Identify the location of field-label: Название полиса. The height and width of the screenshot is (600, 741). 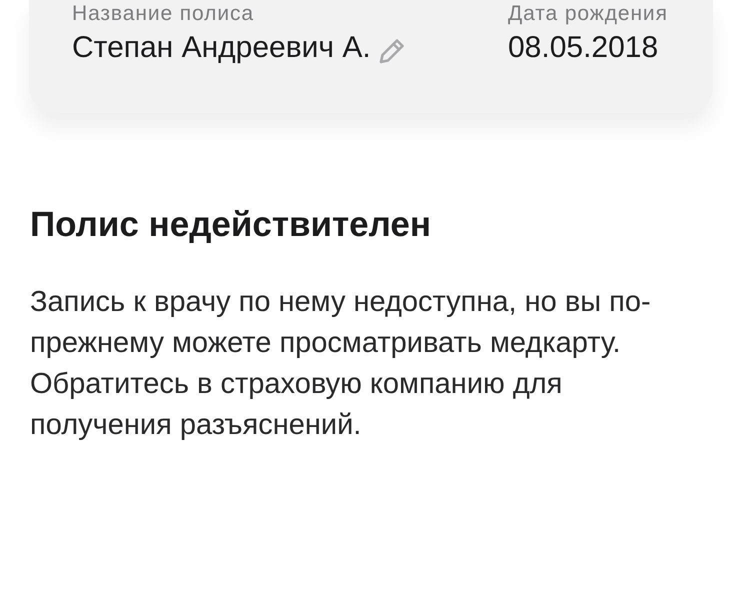
(163, 14).